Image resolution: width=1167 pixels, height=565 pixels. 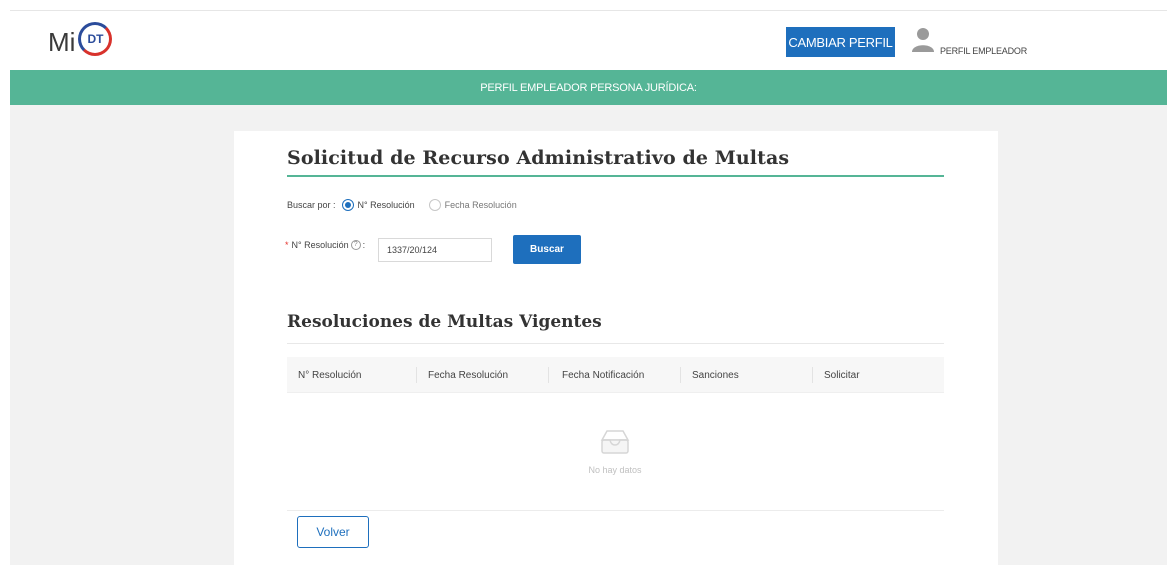 What do you see at coordinates (615, 343) in the screenshot?
I see `results-divider` at bounding box center [615, 343].